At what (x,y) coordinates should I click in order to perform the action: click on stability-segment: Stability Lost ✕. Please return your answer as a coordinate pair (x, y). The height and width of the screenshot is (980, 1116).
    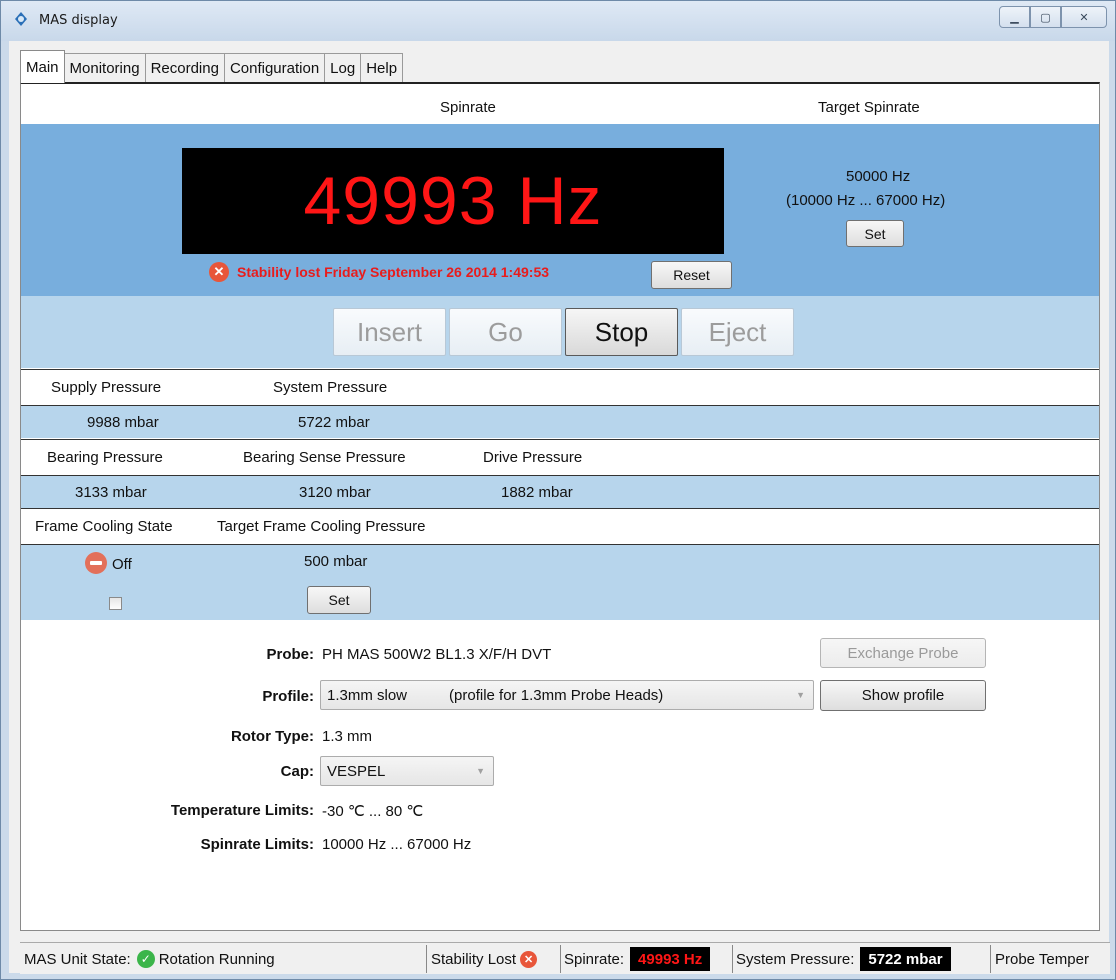
    Looking at the image, I should click on (486, 959).